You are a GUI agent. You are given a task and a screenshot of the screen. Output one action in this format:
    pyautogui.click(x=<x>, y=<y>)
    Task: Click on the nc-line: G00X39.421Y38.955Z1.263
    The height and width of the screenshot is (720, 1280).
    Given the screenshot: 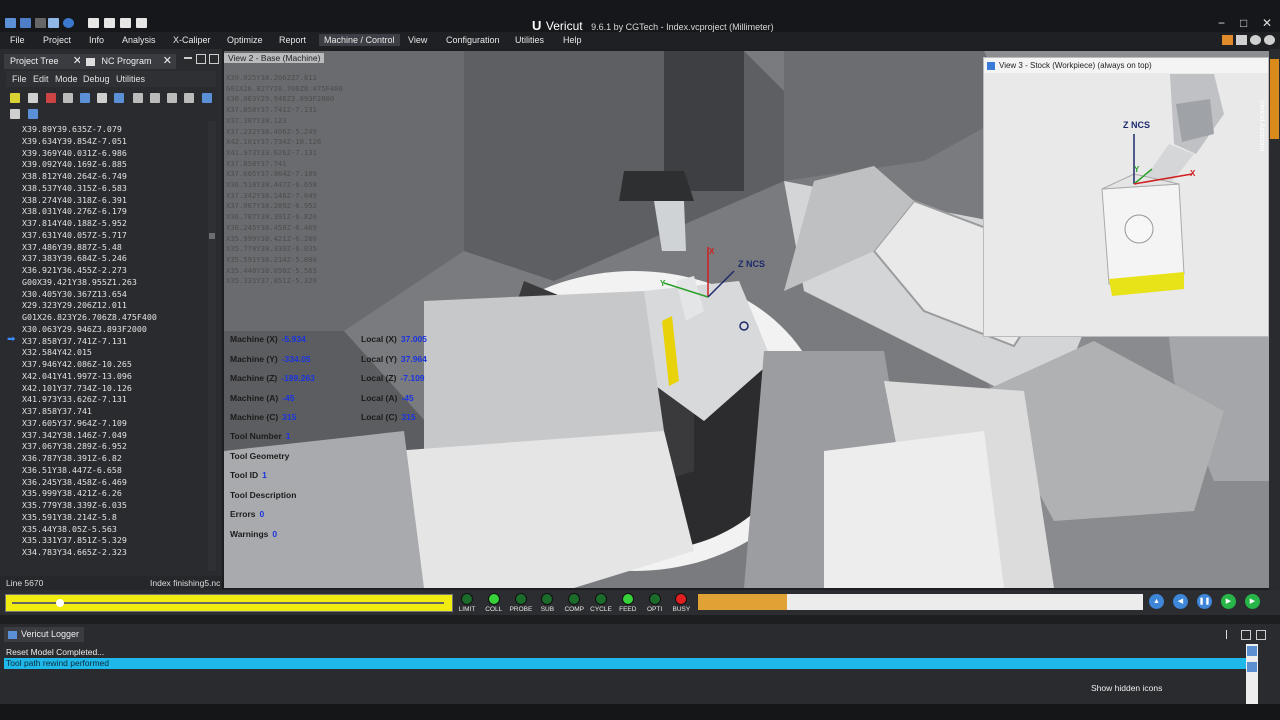 What is the action you would take?
    pyautogui.click(x=79, y=282)
    